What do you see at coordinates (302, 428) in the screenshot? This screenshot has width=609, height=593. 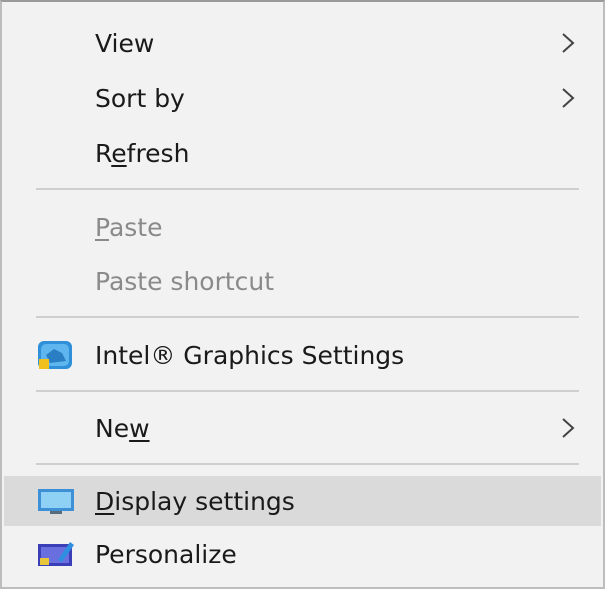 I see `menu-item-new: New` at bounding box center [302, 428].